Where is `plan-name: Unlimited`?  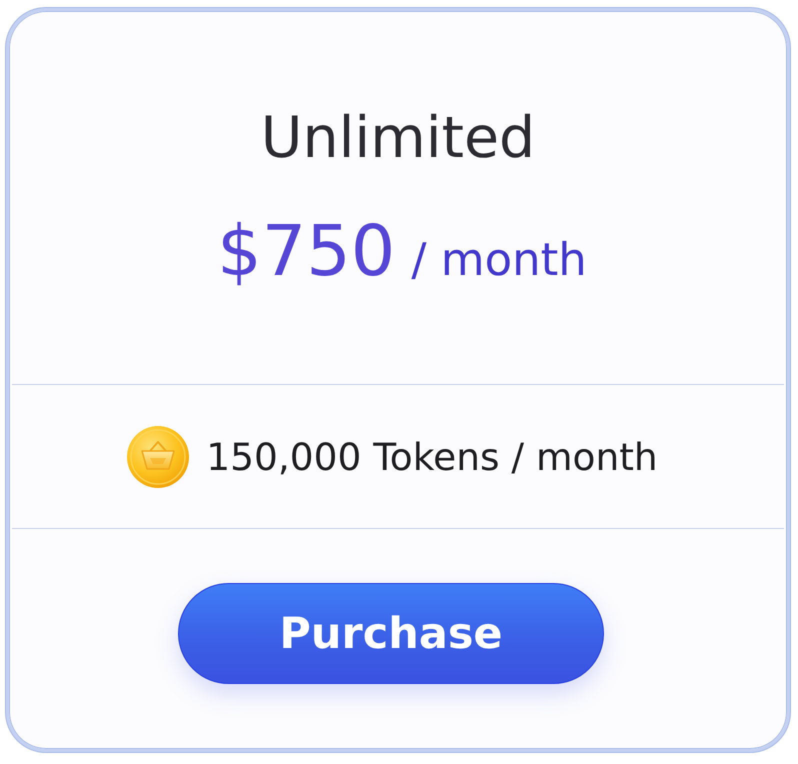
plan-name: Unlimited is located at coordinates (398, 138).